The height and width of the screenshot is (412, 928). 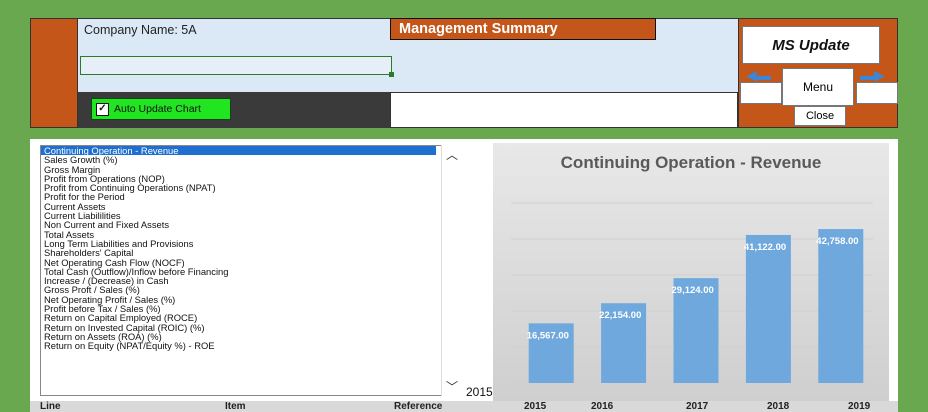 What do you see at coordinates (479, 392) in the screenshot?
I see `year-label: 2015` at bounding box center [479, 392].